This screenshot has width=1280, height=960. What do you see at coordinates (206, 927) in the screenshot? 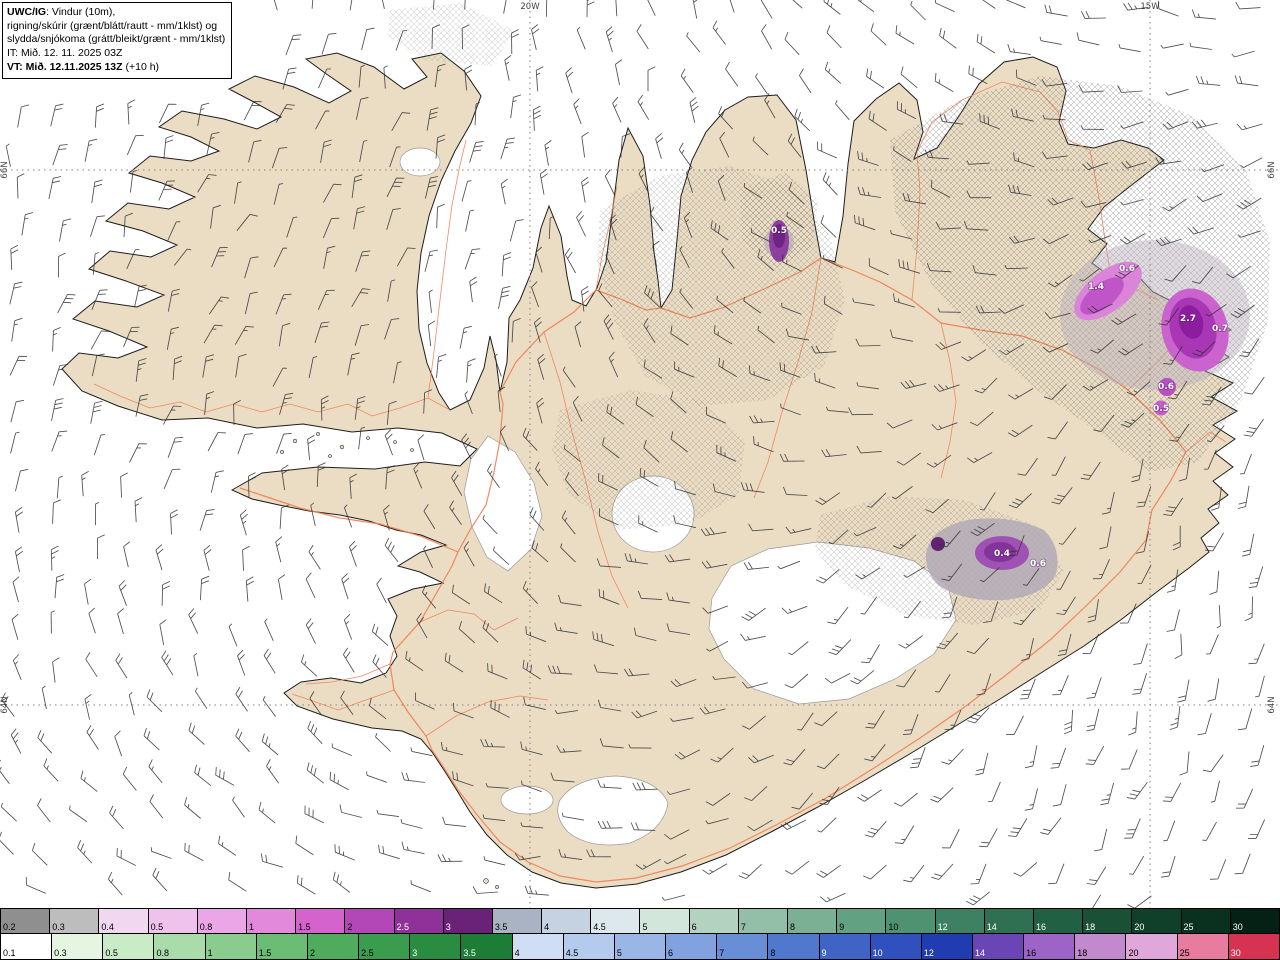
I see `legend-cell-value: 0.8` at bounding box center [206, 927].